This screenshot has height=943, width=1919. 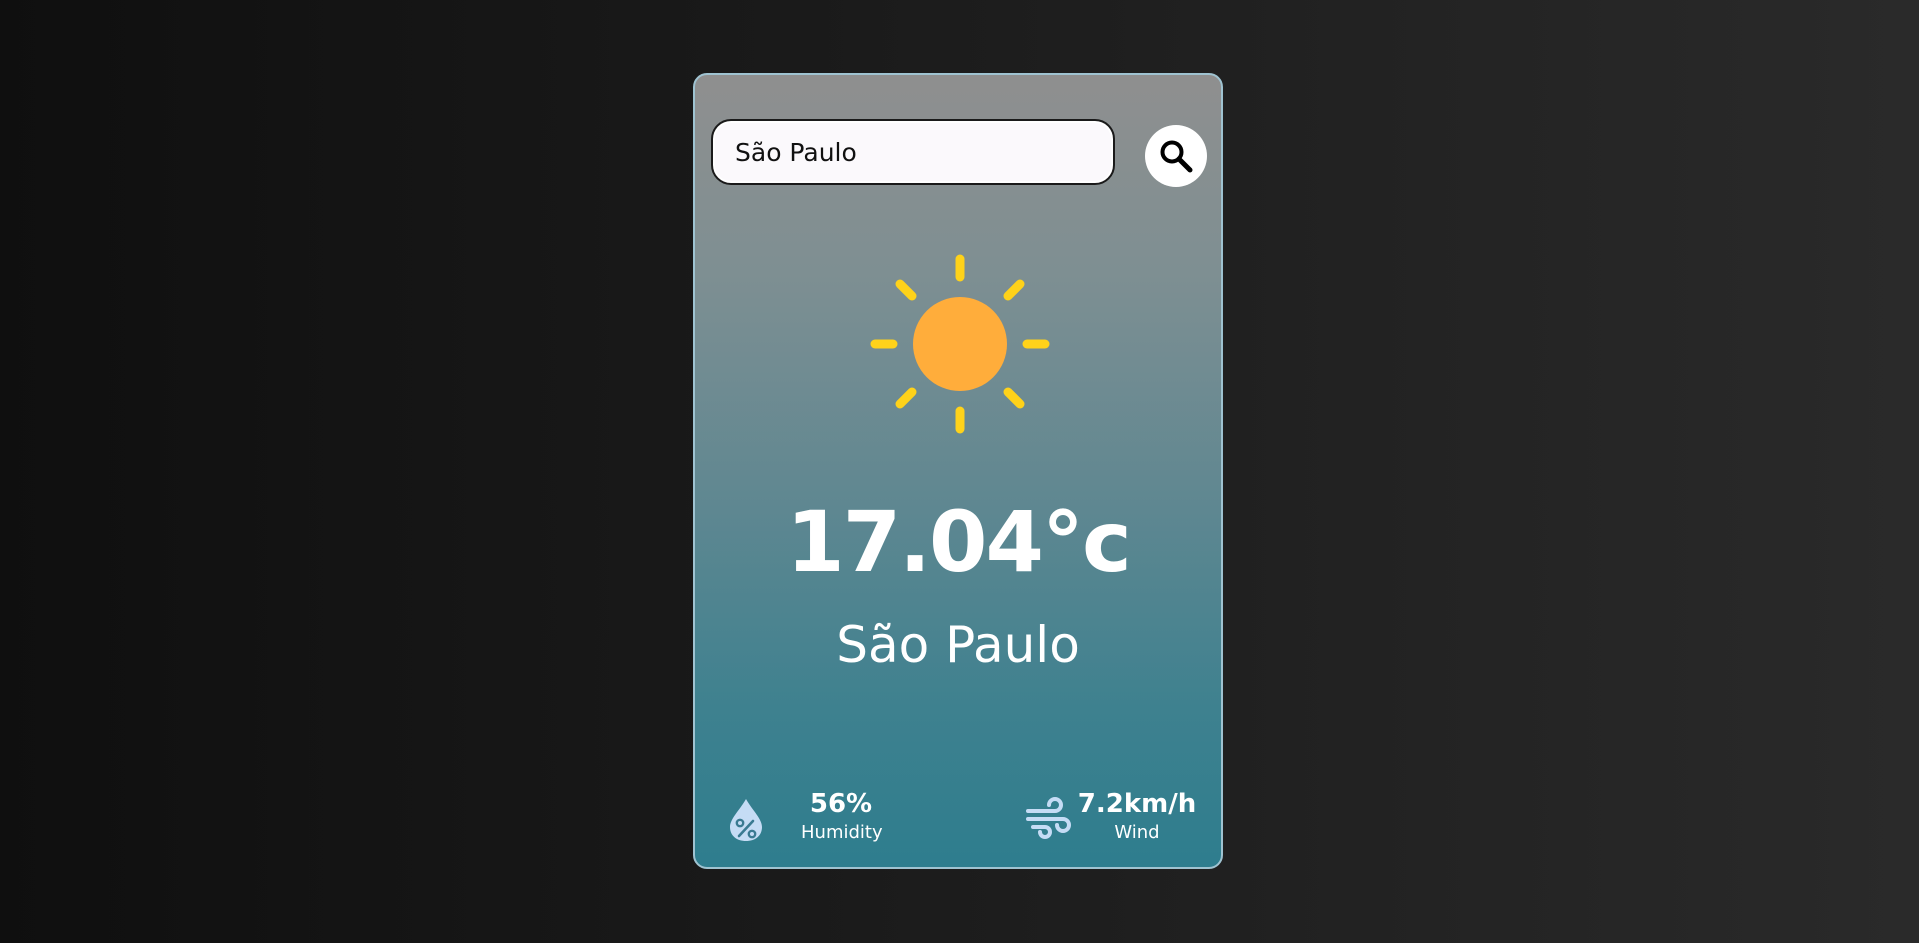 I want to click on search-input, so click(x=915, y=152).